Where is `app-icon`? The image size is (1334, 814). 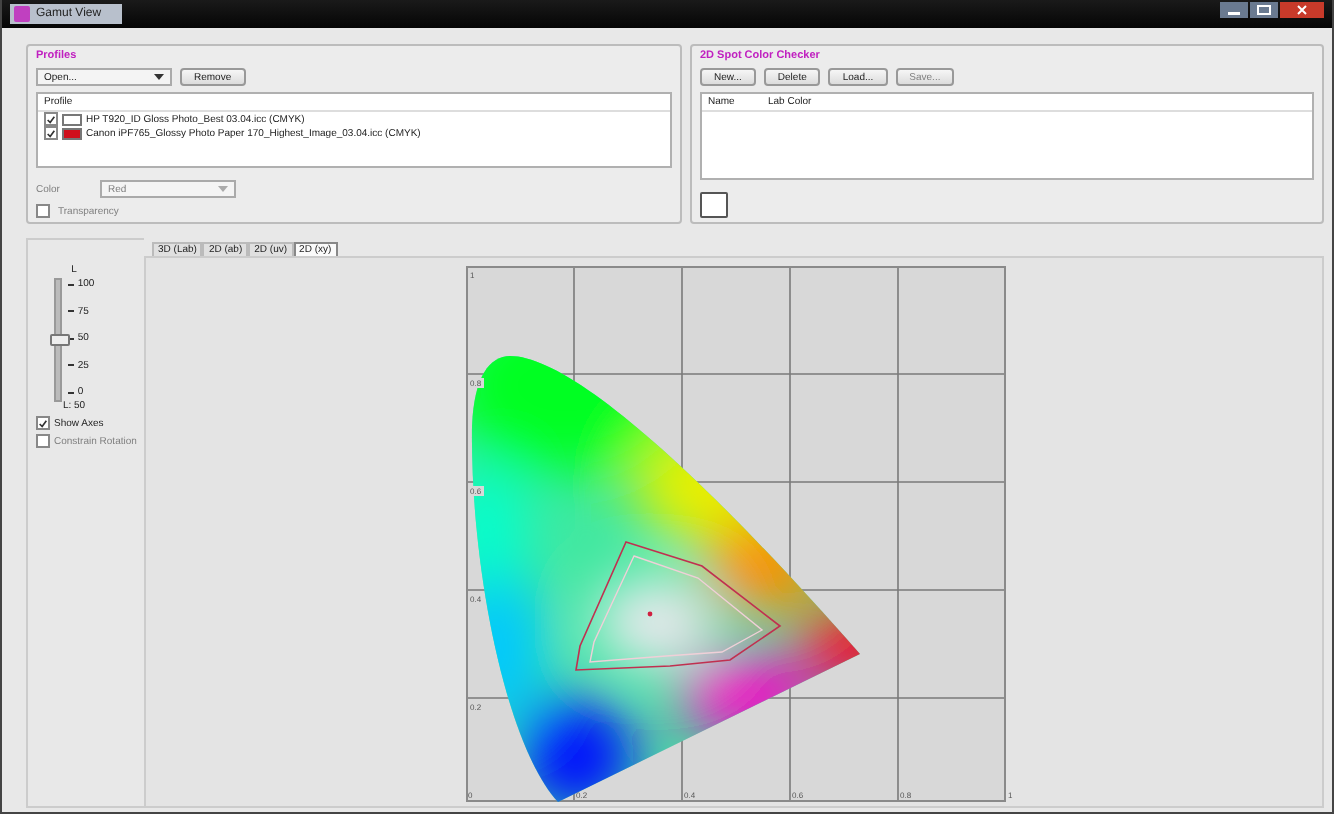 app-icon is located at coordinates (22, 14).